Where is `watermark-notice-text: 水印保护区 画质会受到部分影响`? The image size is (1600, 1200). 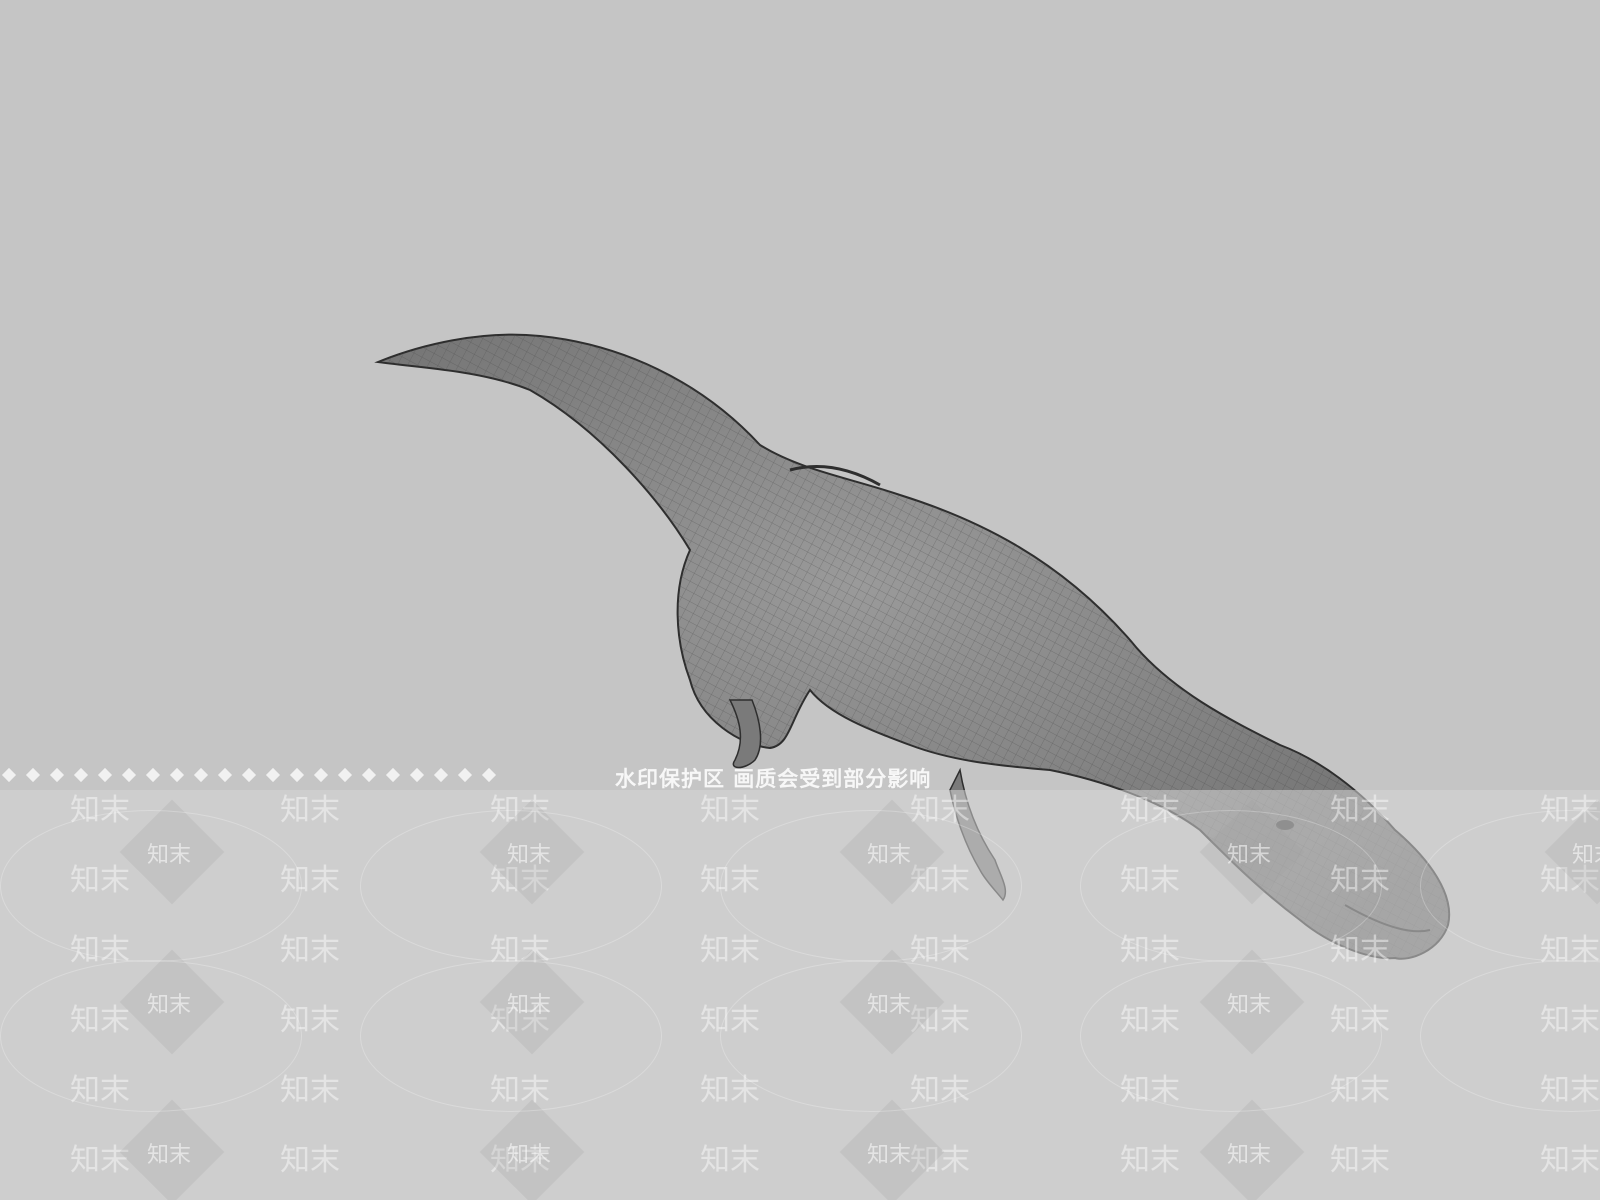 watermark-notice-text: 水印保护区 画质会受到部分影响 is located at coordinates (773, 778).